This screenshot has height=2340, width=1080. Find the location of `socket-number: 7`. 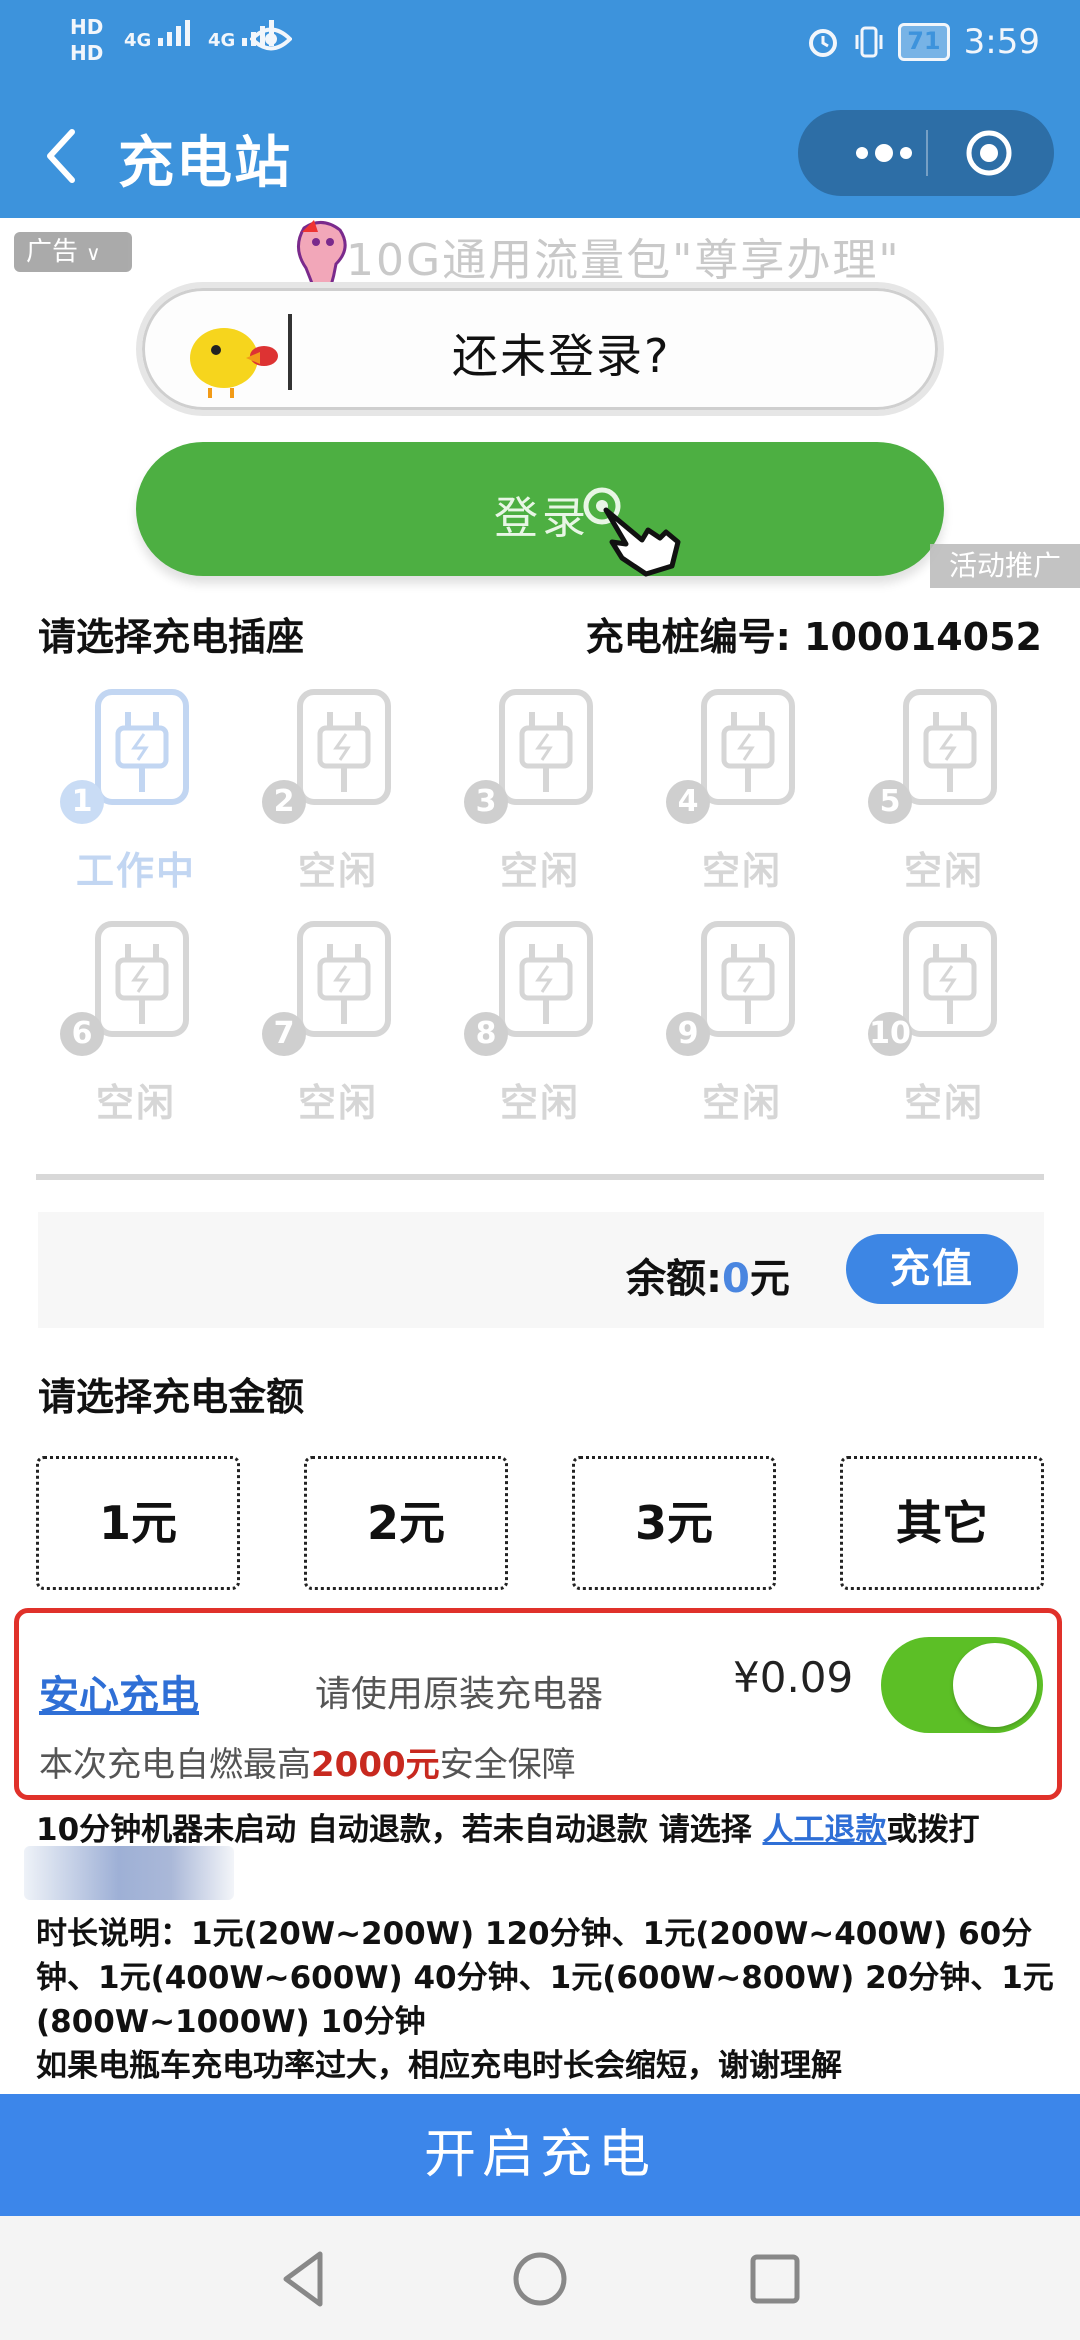

socket-number: 7 is located at coordinates (284, 1034).